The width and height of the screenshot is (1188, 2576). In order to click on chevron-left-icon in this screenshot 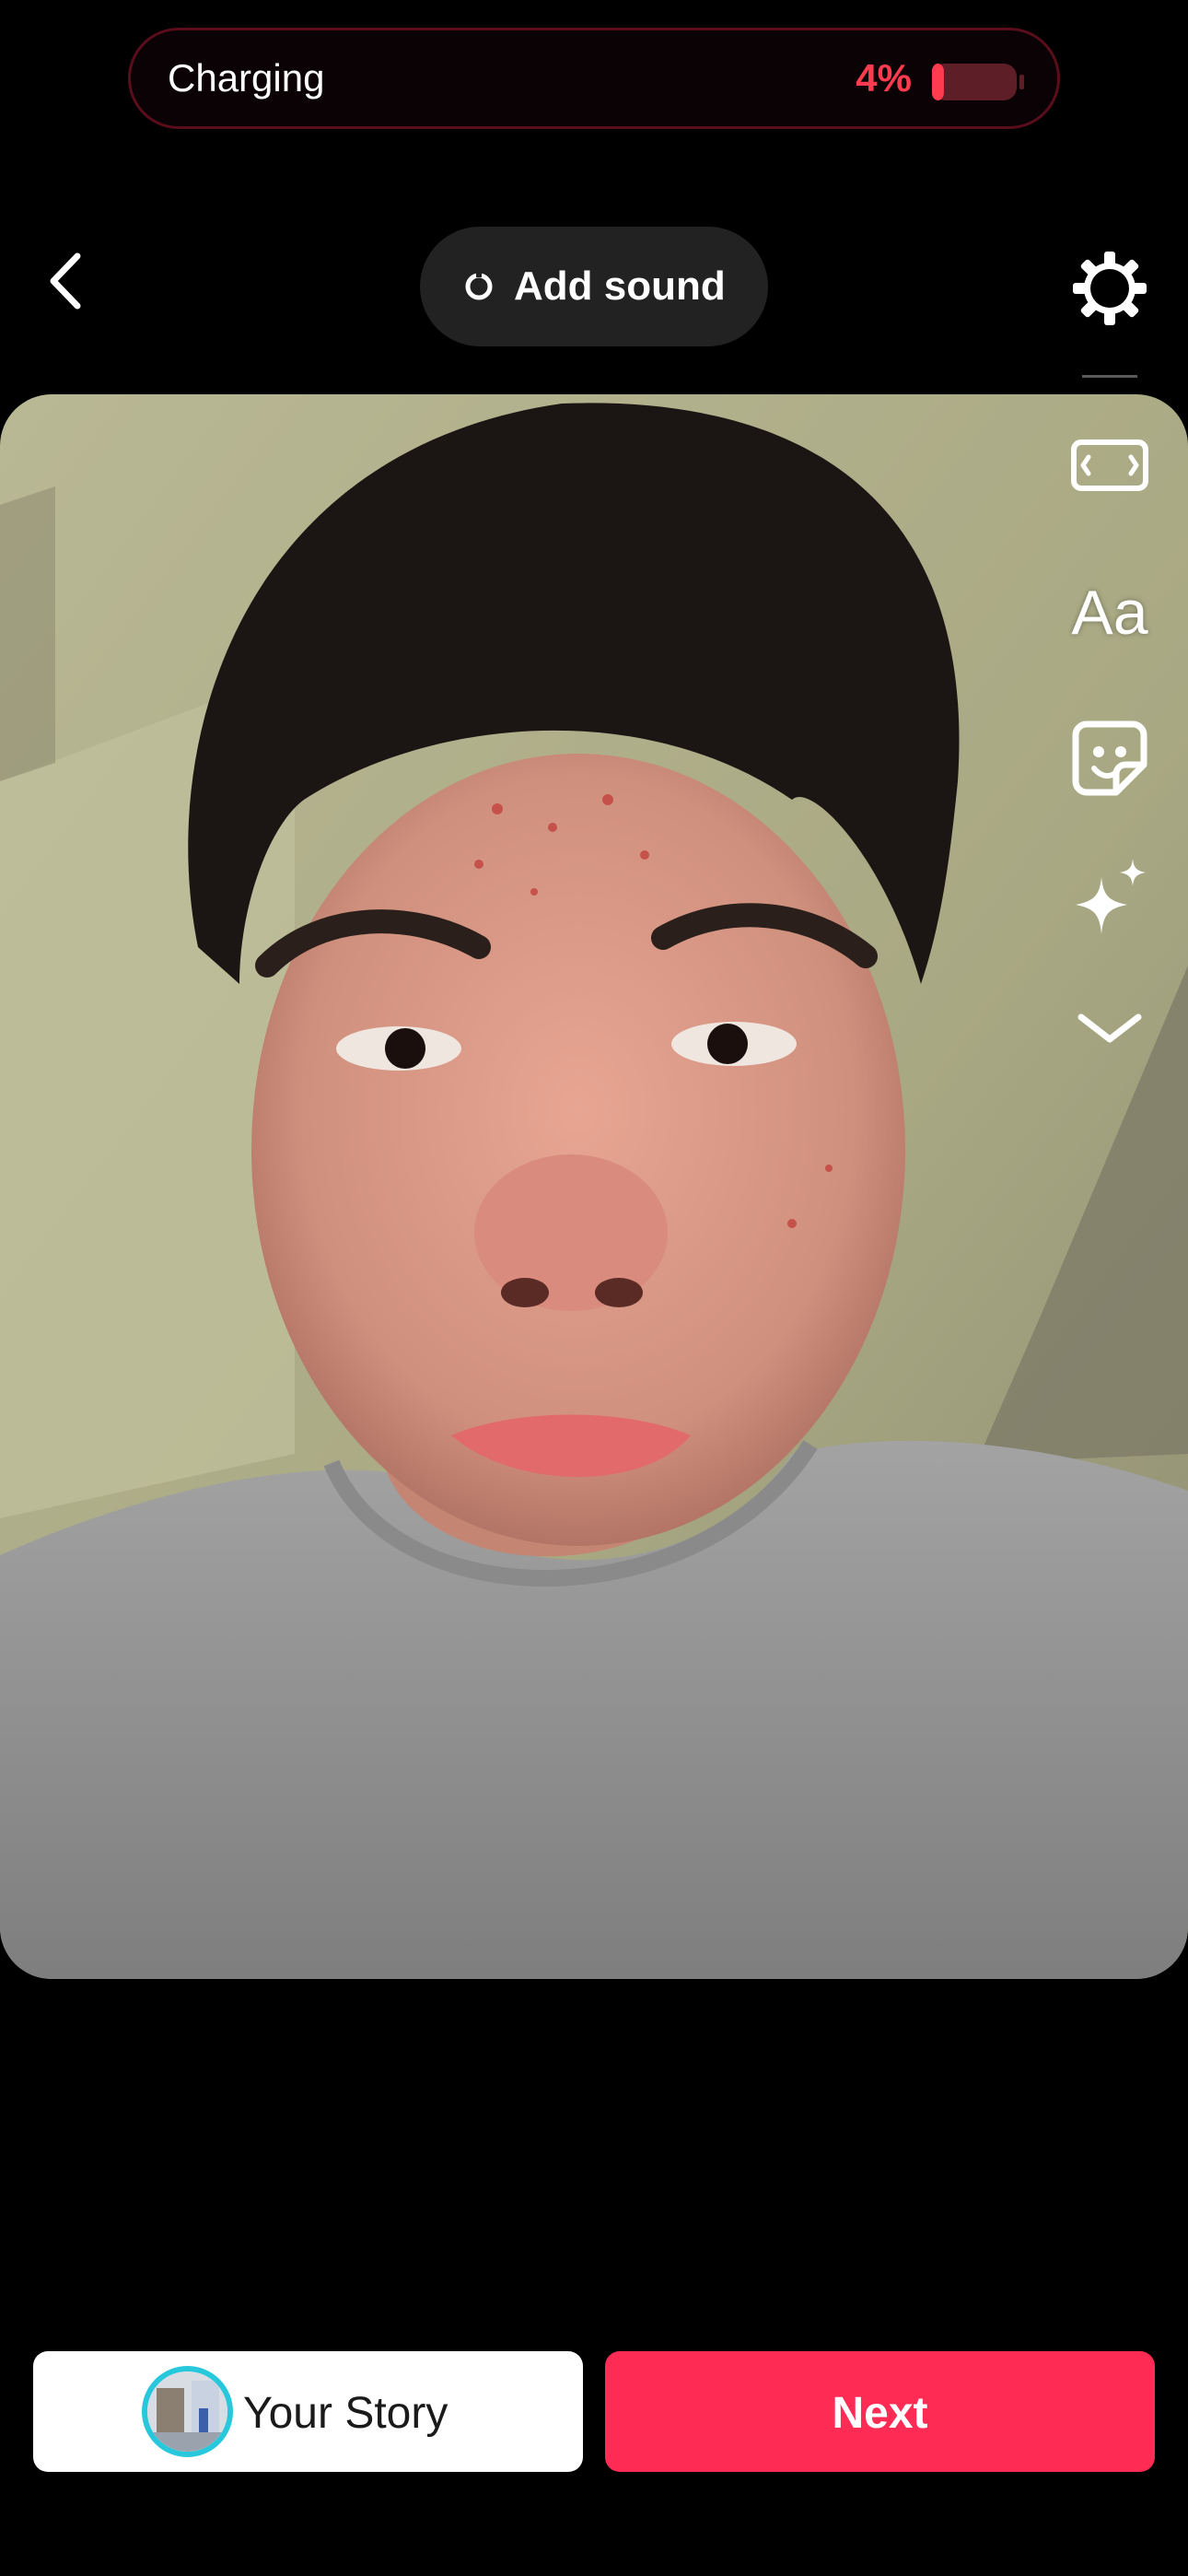, I will do `click(65, 281)`.